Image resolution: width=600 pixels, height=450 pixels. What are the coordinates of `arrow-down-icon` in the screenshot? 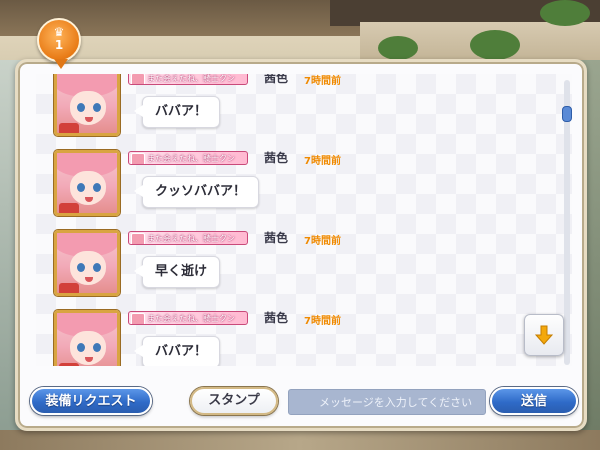 It's located at (544, 335).